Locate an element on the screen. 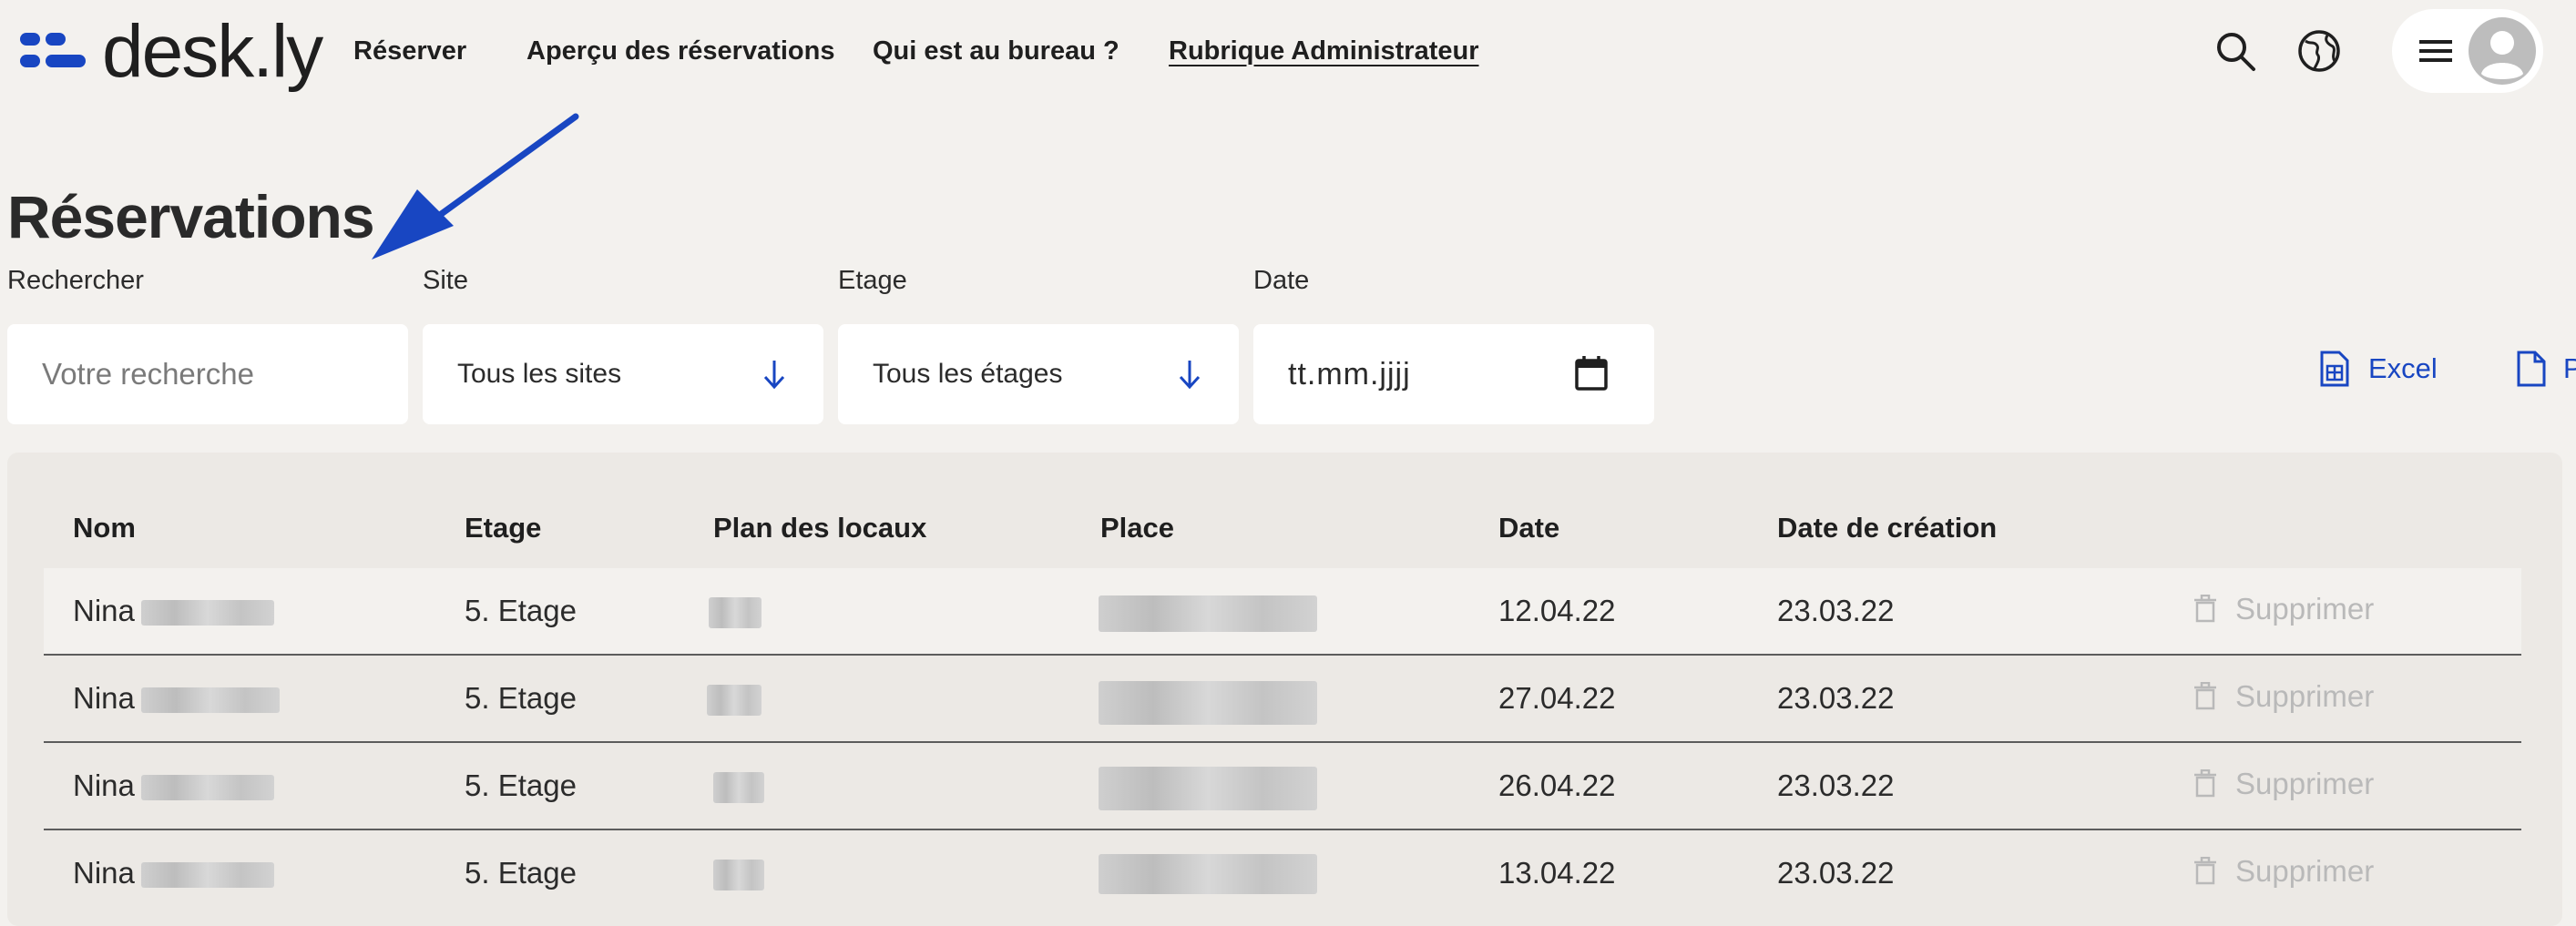  cell-date: 12.04.22 is located at coordinates (1557, 610).